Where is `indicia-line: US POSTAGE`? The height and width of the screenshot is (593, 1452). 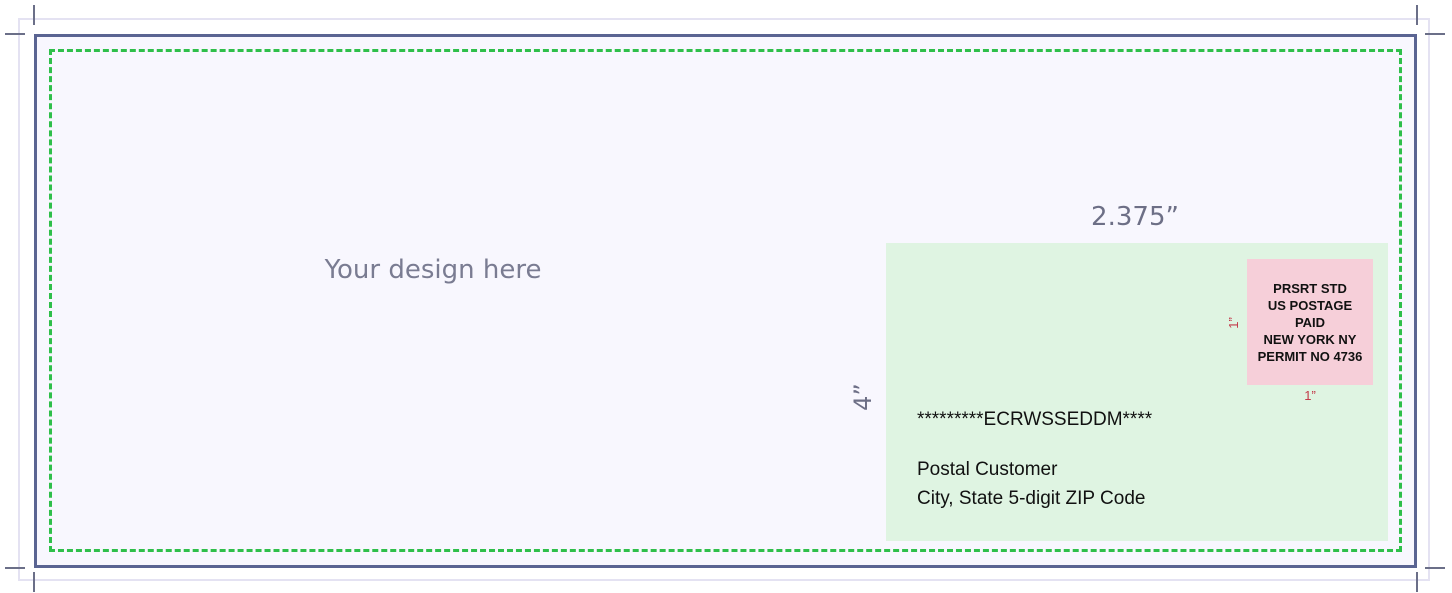 indicia-line: US POSTAGE is located at coordinates (1310, 305).